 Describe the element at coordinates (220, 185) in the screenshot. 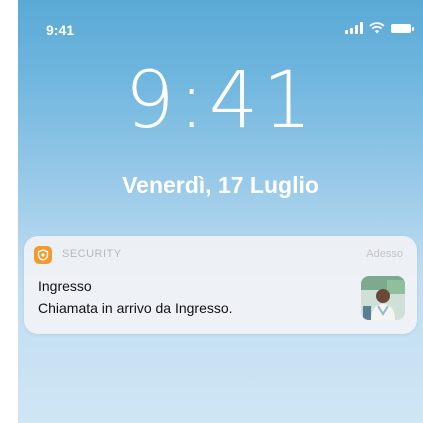

I see `lock-screen-date: Venerdì, 17 Luglio` at that location.